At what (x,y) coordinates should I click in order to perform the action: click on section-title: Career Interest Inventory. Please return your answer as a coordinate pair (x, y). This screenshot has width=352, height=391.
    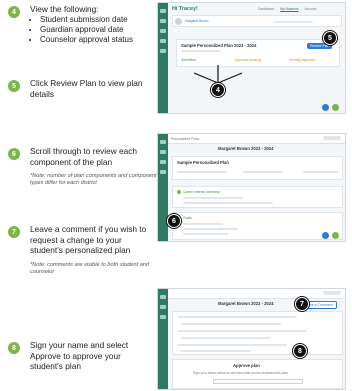
    Looking at the image, I should click on (201, 192).